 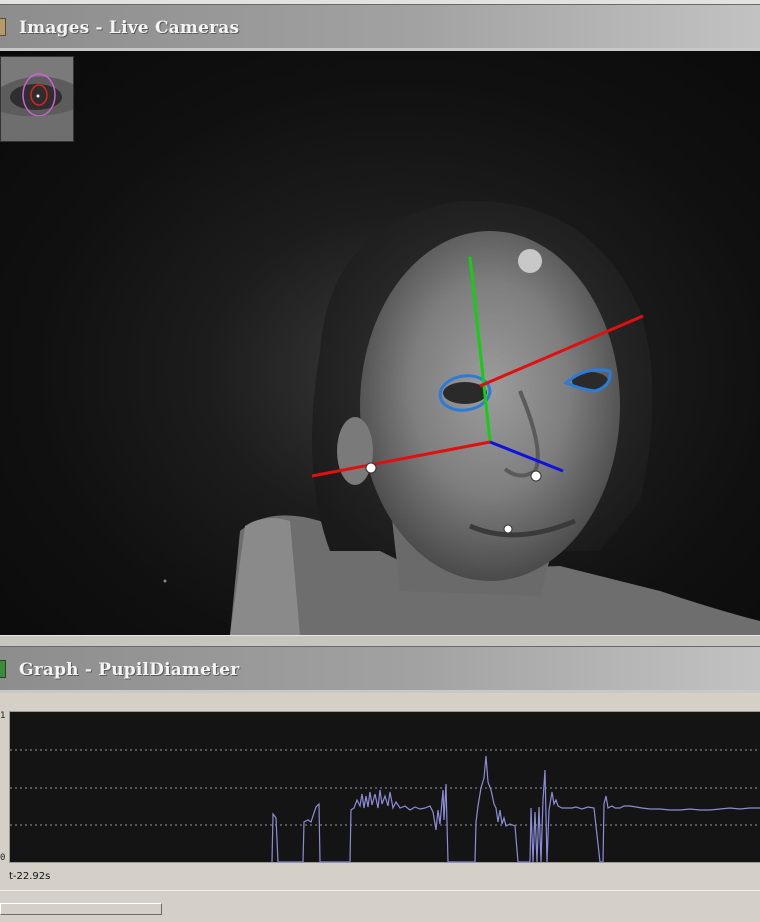 I want to click on graph-window-title: Graph - PupilDiameter, so click(x=129, y=670).